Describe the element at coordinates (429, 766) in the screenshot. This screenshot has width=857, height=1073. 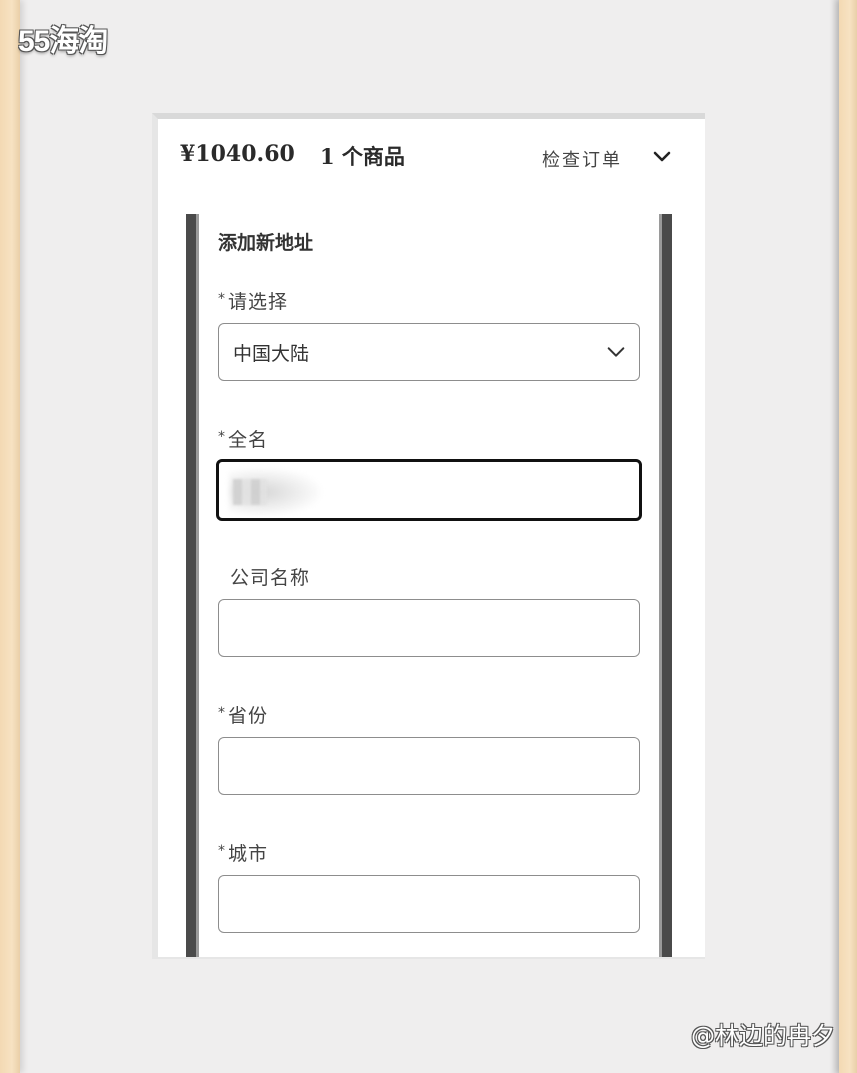
I see `province-input` at that location.